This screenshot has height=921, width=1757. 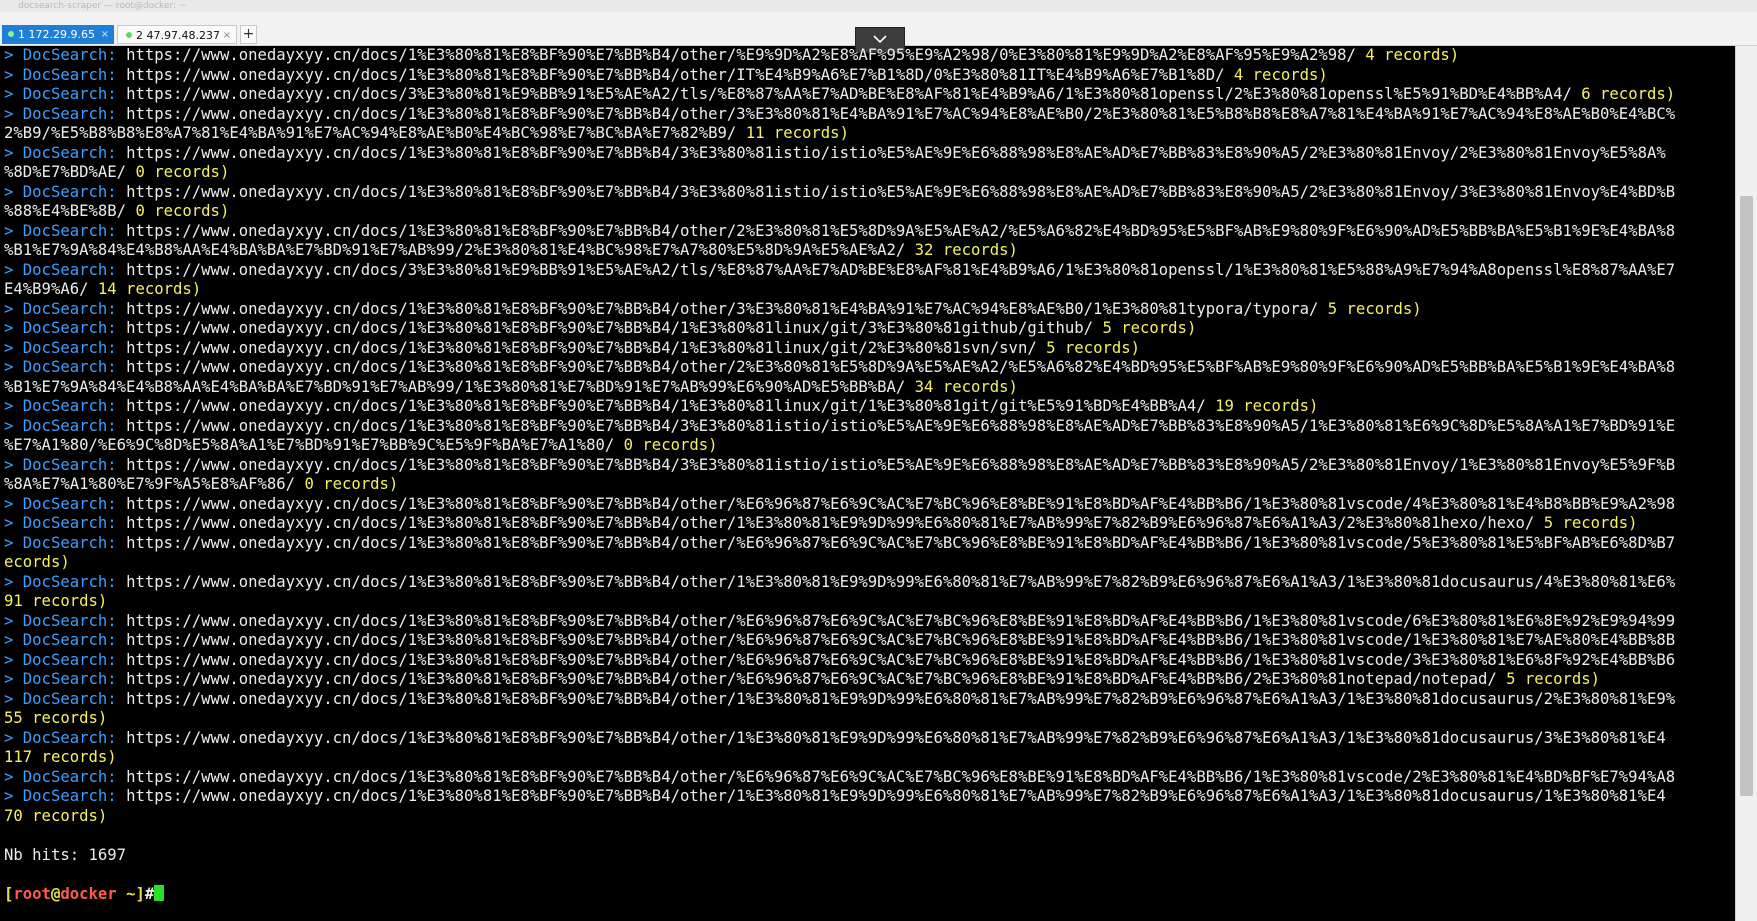 What do you see at coordinates (869, 894) in the screenshot?
I see `shell-prompt: [root@docker ~]#` at bounding box center [869, 894].